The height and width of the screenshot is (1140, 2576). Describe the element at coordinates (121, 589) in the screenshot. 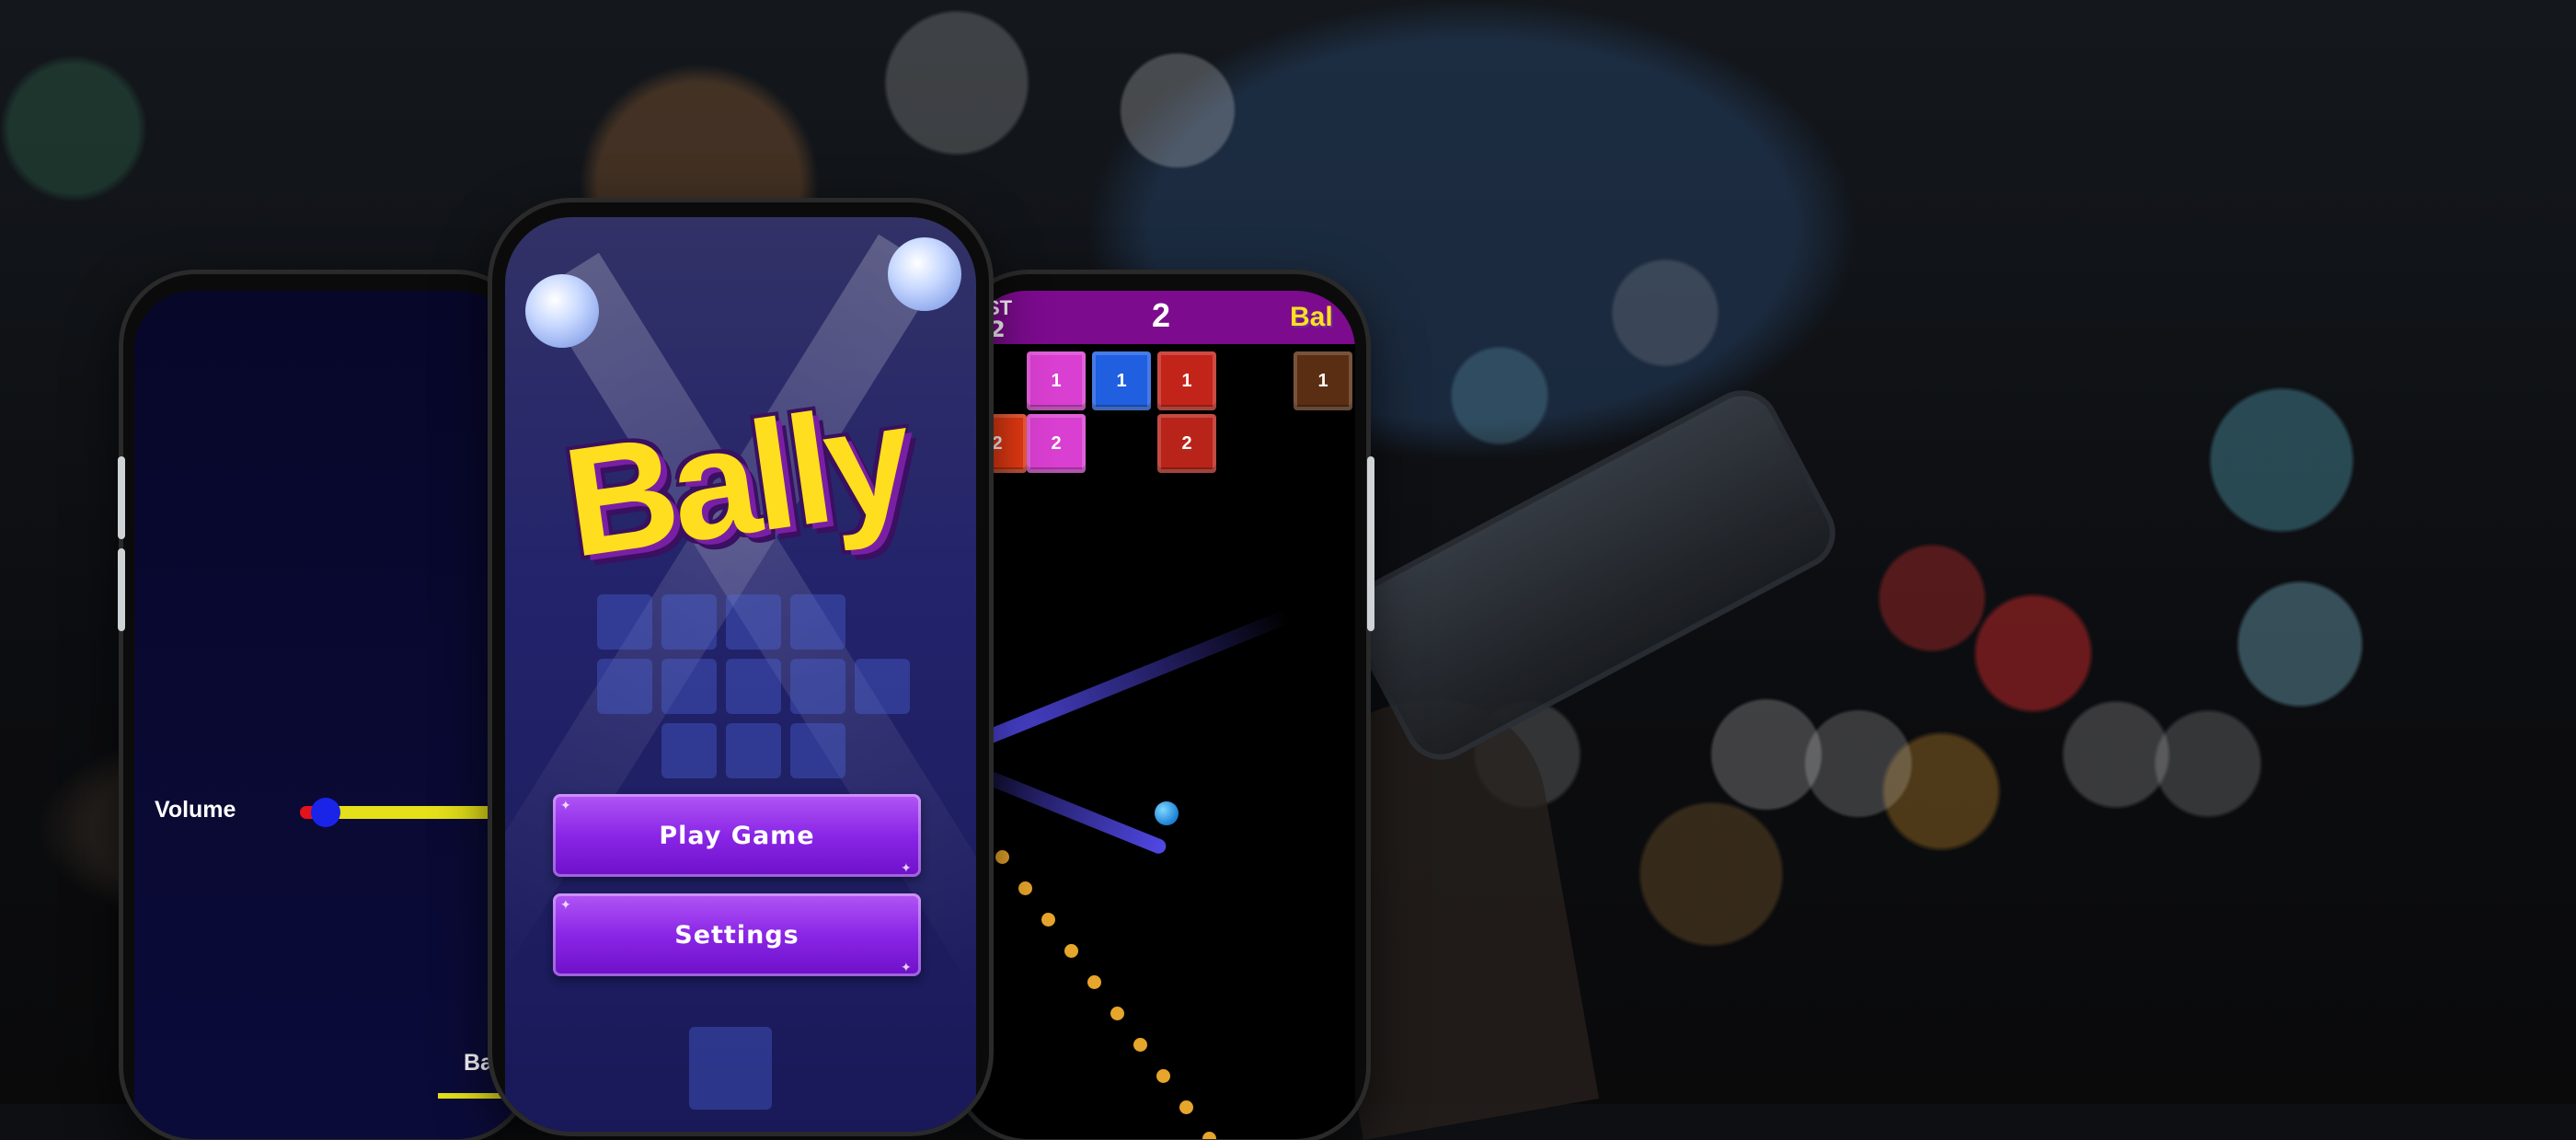

I see `phone-volume-down-button` at that location.